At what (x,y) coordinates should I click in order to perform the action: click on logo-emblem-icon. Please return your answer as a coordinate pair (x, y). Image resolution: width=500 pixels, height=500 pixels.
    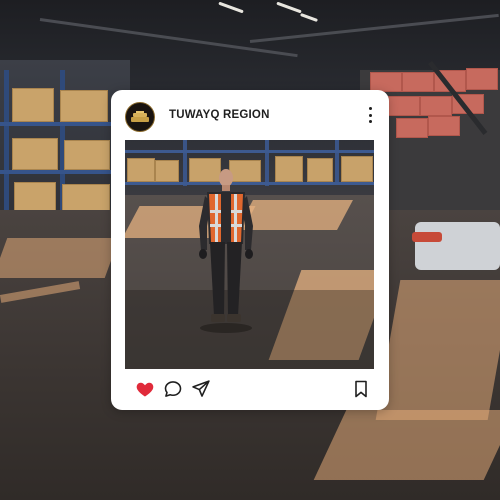
    Looking at the image, I should click on (140, 116).